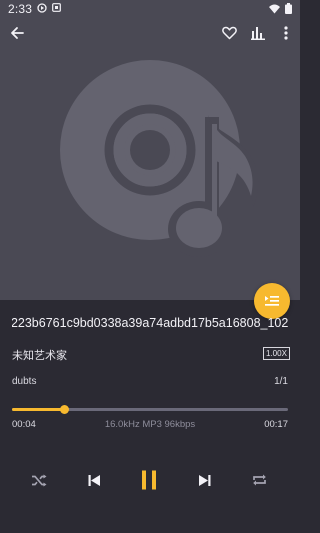  I want to click on shuffle-icon, so click(39, 480).